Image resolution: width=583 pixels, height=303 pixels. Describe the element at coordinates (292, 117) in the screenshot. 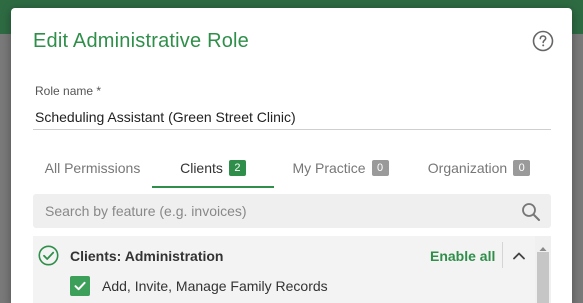

I see `role-name-input` at that location.